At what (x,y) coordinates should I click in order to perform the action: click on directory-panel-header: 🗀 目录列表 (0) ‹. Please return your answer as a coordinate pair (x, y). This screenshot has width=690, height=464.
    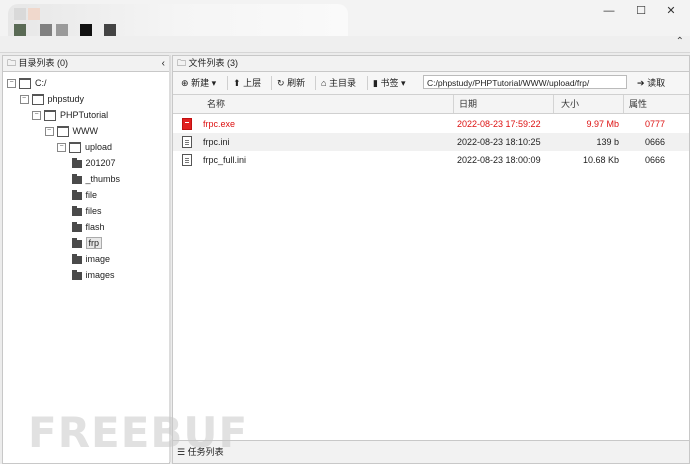
    Looking at the image, I should click on (86, 64).